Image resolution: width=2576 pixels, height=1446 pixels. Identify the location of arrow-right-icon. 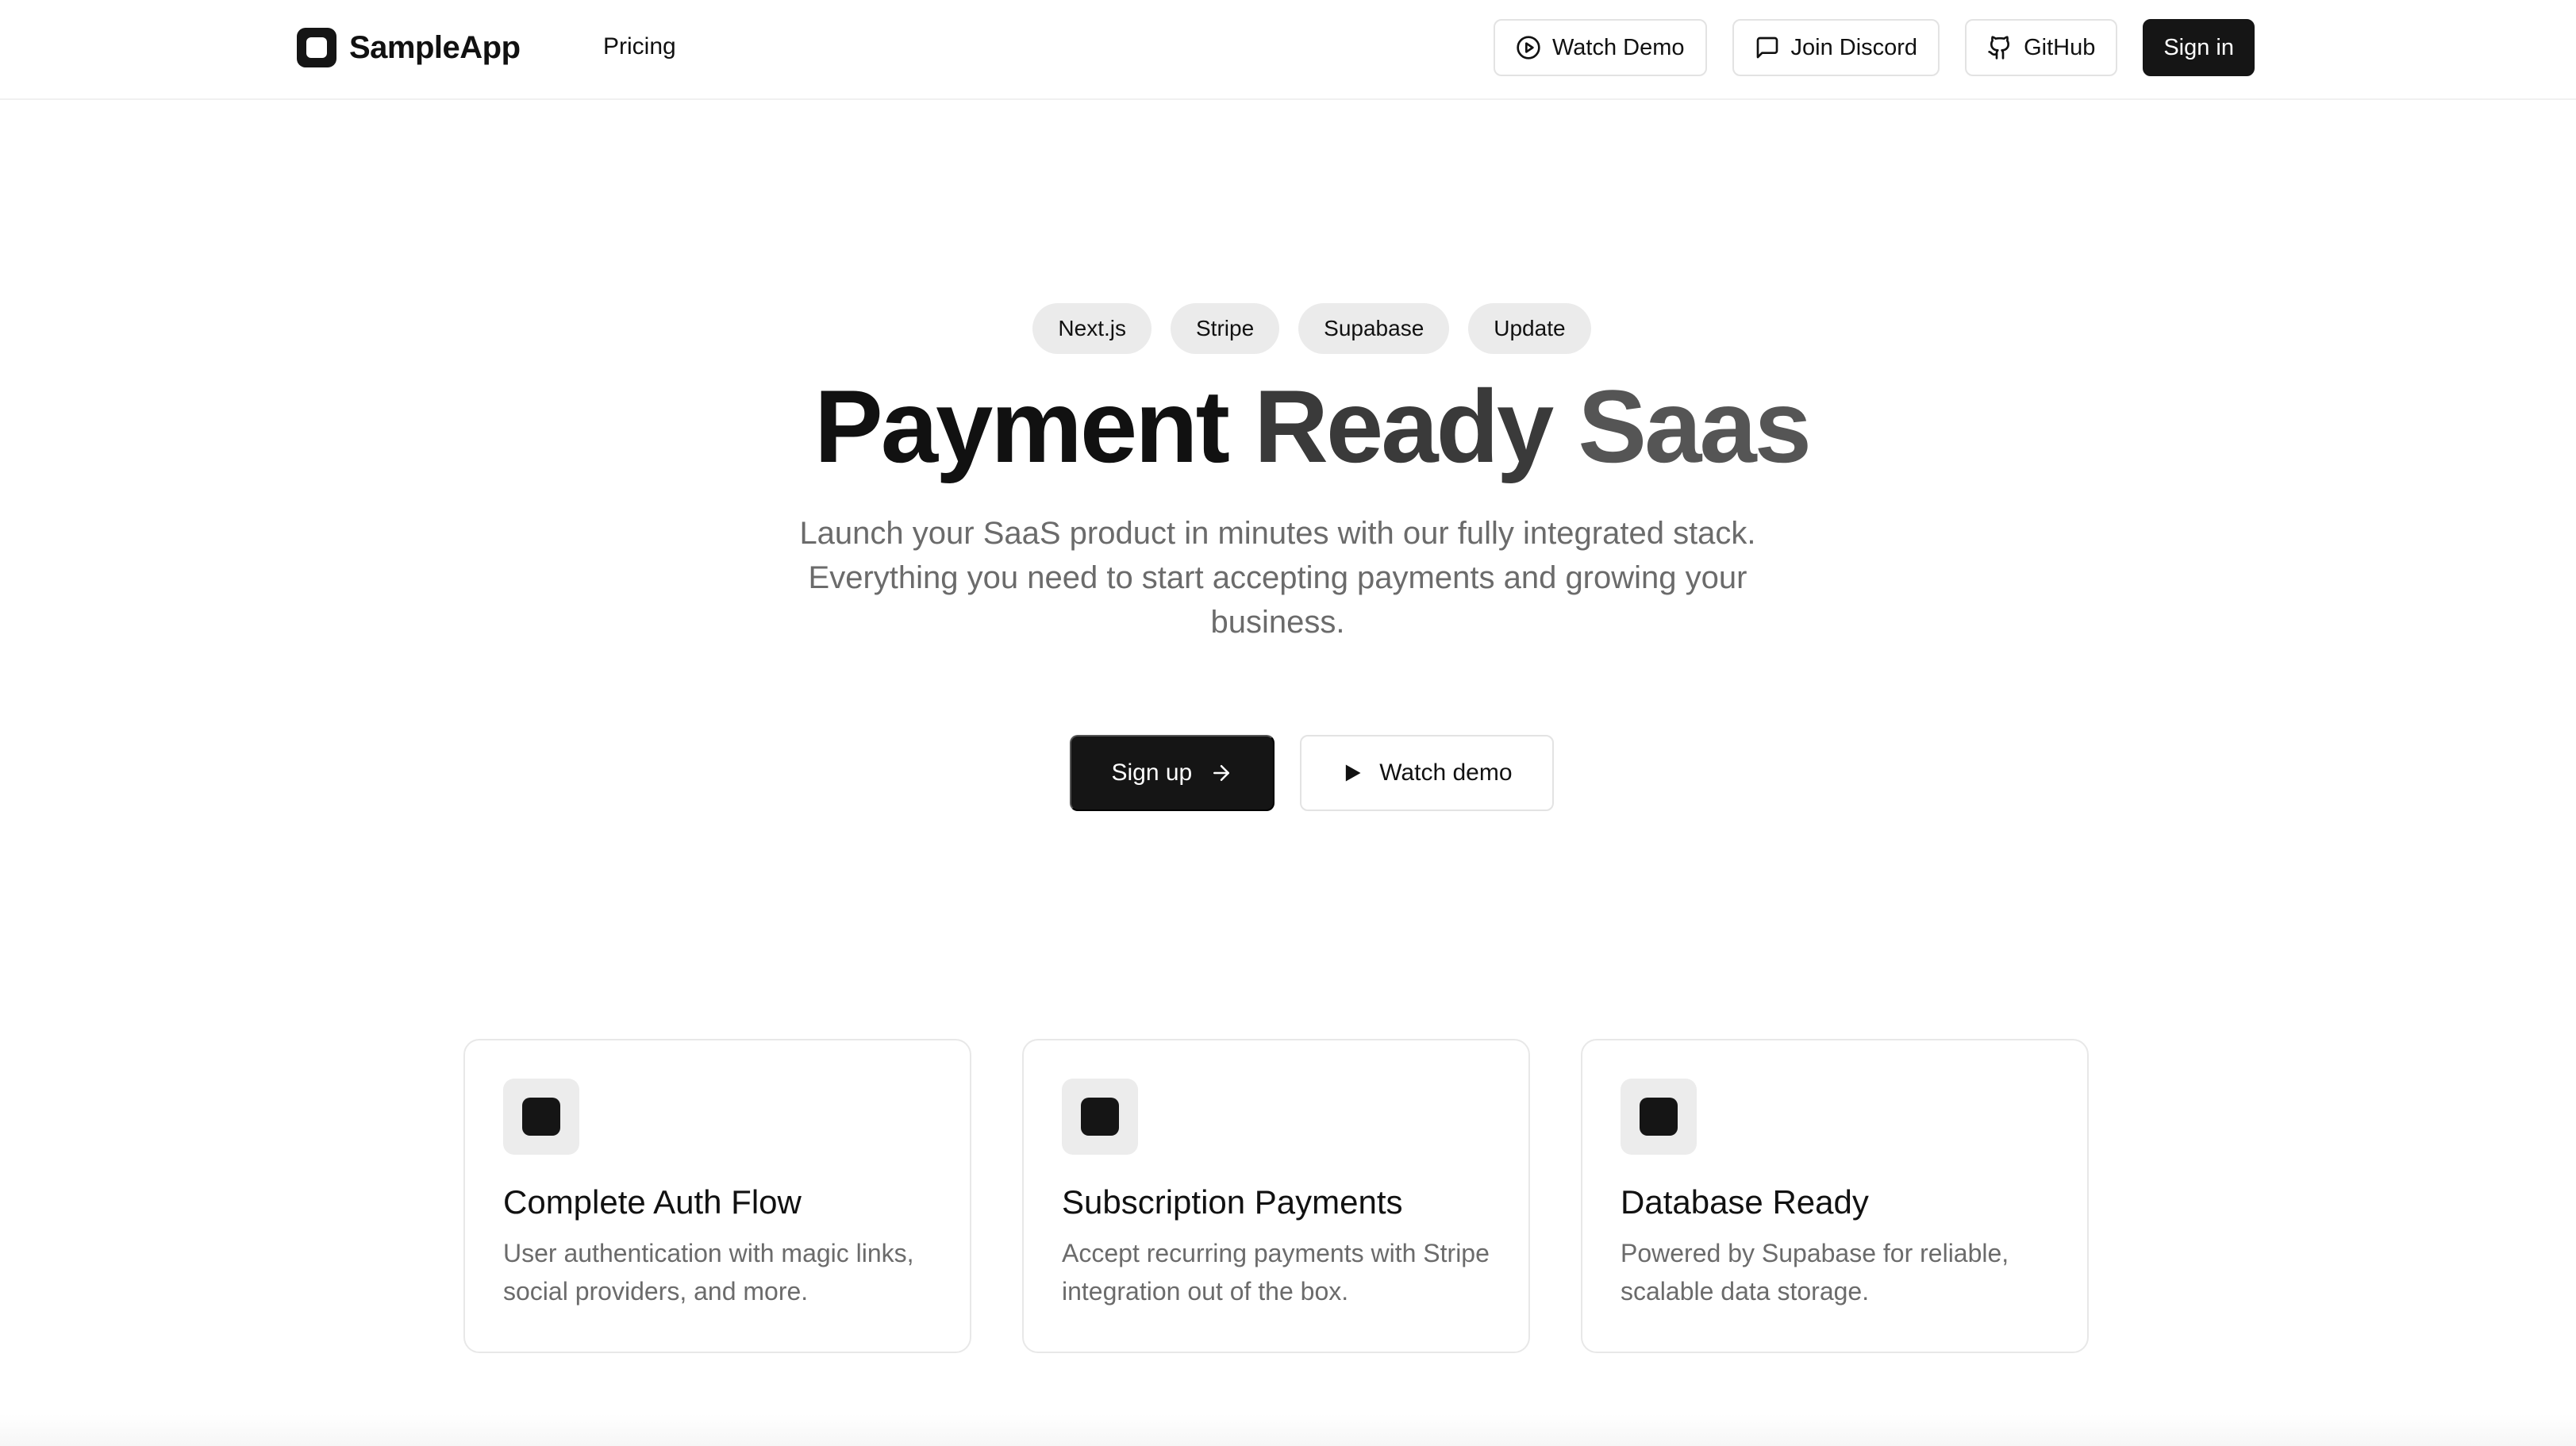
(1221, 773).